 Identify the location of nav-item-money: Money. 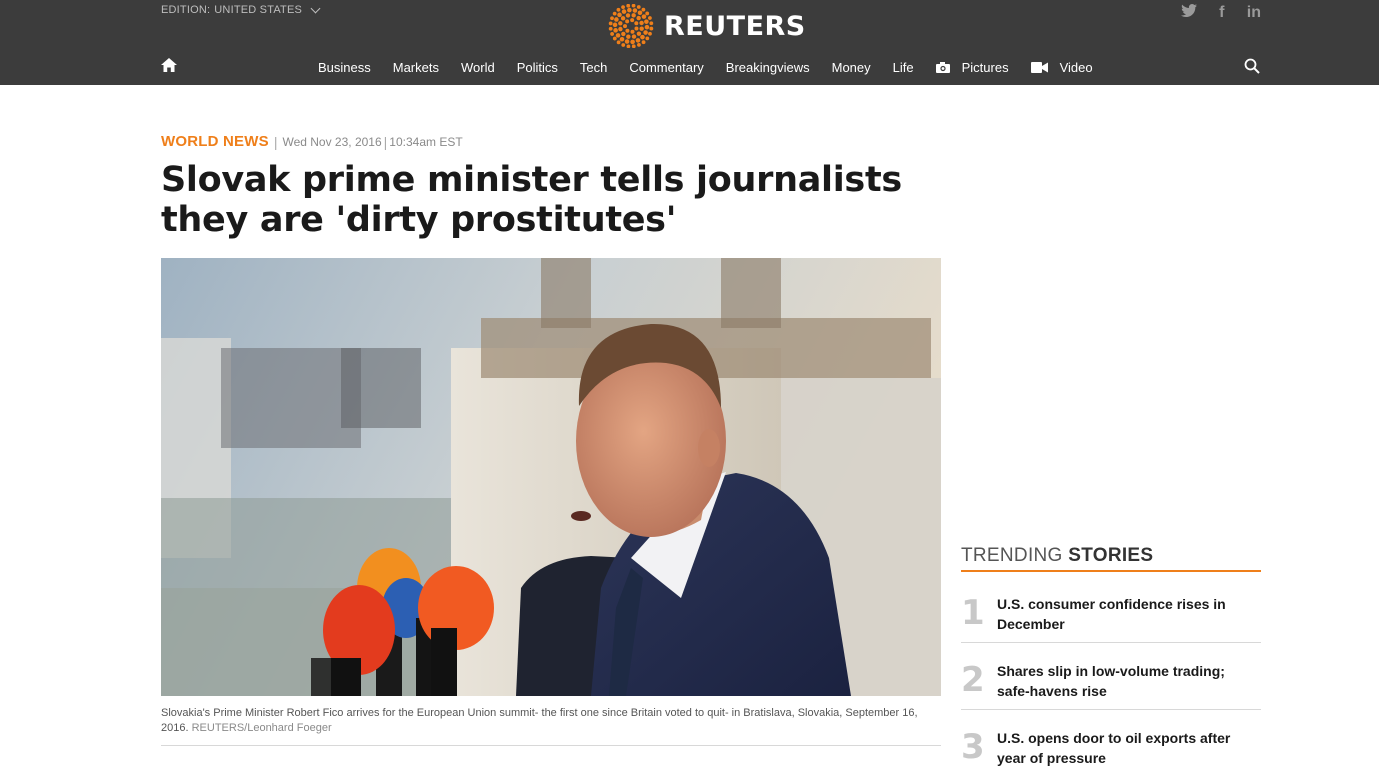
(851, 67).